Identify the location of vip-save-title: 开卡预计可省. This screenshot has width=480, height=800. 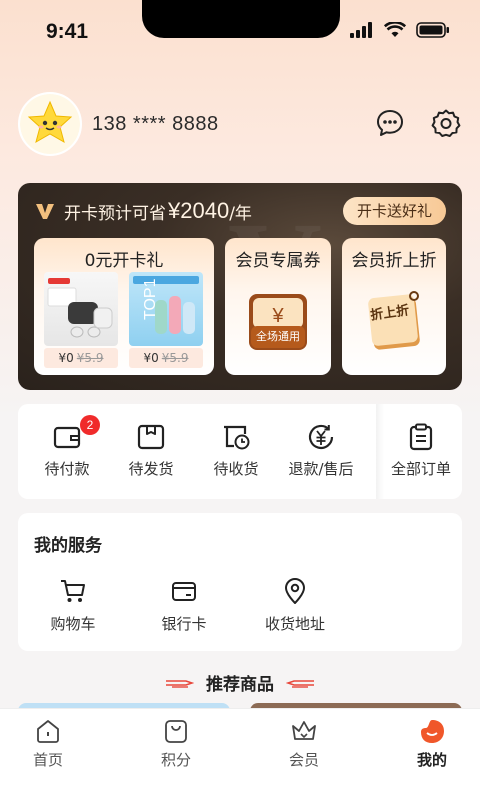
(115, 213).